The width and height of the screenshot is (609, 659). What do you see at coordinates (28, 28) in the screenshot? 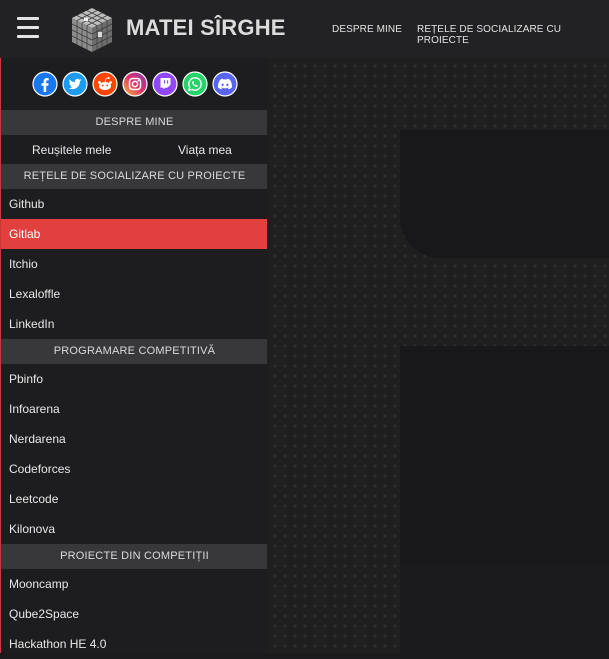
I see `menu-icon` at bounding box center [28, 28].